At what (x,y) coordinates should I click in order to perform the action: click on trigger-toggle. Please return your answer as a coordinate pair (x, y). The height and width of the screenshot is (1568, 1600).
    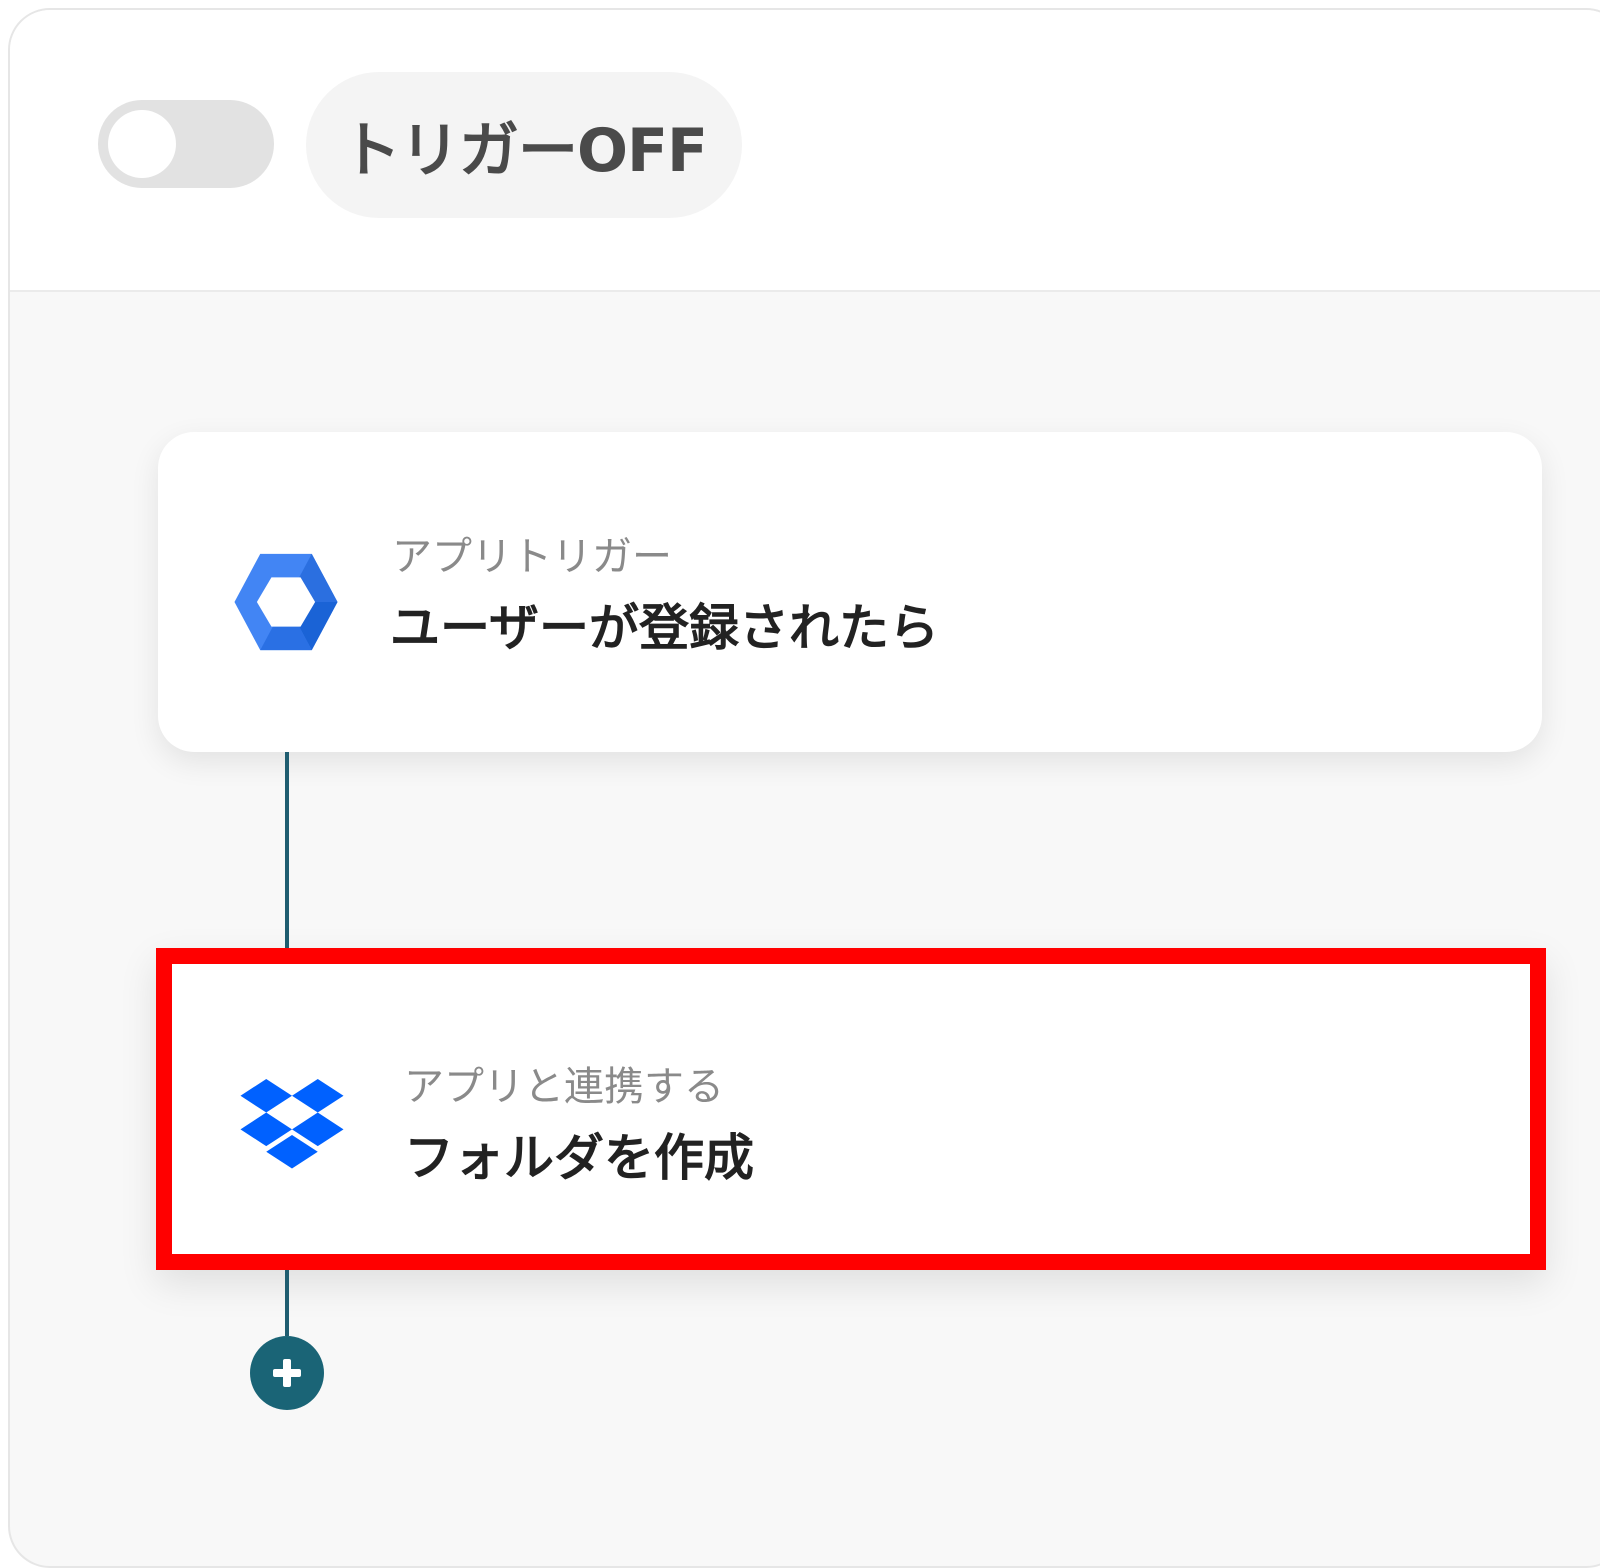
    Looking at the image, I should click on (186, 144).